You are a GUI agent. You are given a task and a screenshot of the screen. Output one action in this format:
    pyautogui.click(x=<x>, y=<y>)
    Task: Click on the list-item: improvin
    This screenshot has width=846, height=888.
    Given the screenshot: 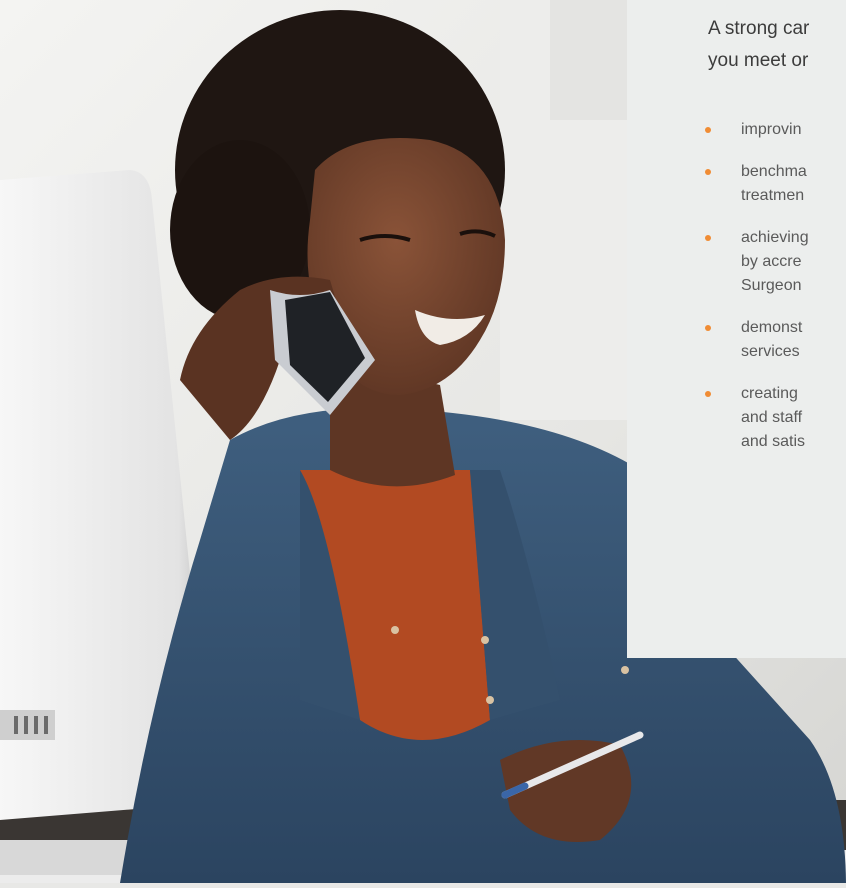 What is the action you would take?
    pyautogui.click(x=775, y=130)
    